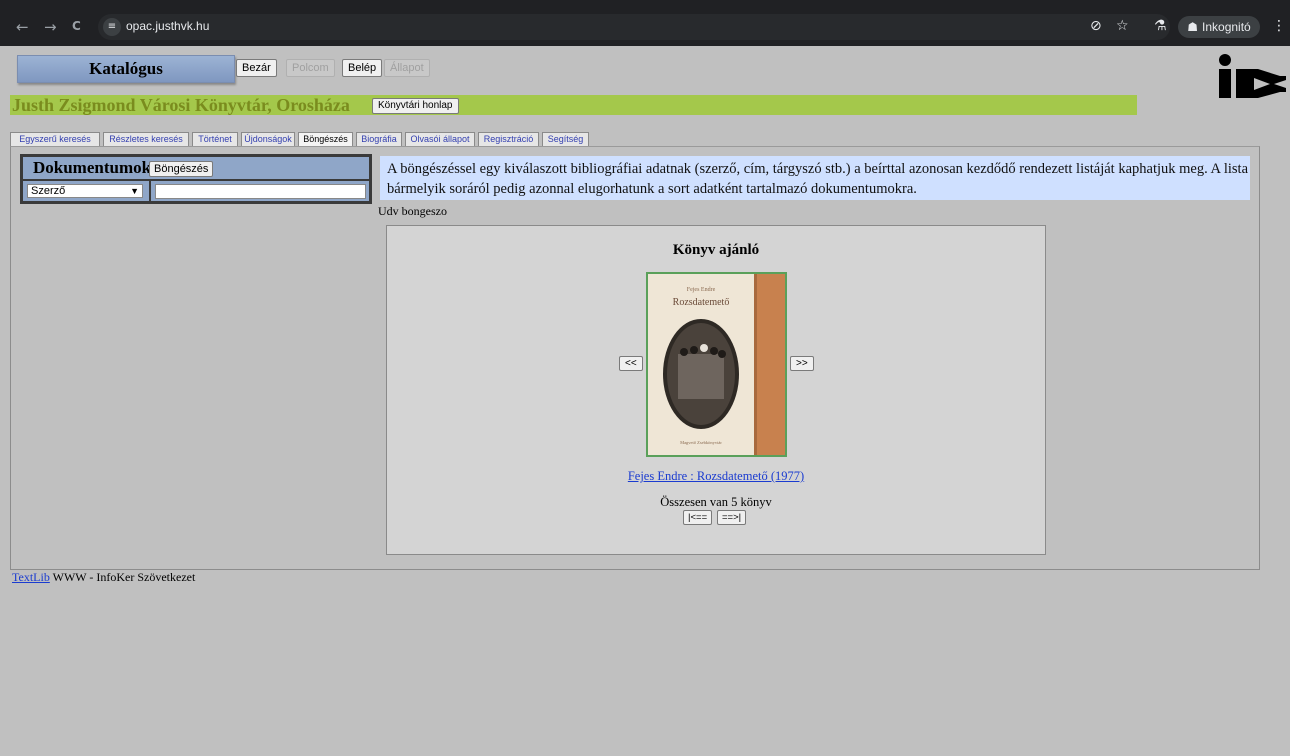 The image size is (1290, 756). I want to click on tab-registration: Regisztráció, so click(508, 139).